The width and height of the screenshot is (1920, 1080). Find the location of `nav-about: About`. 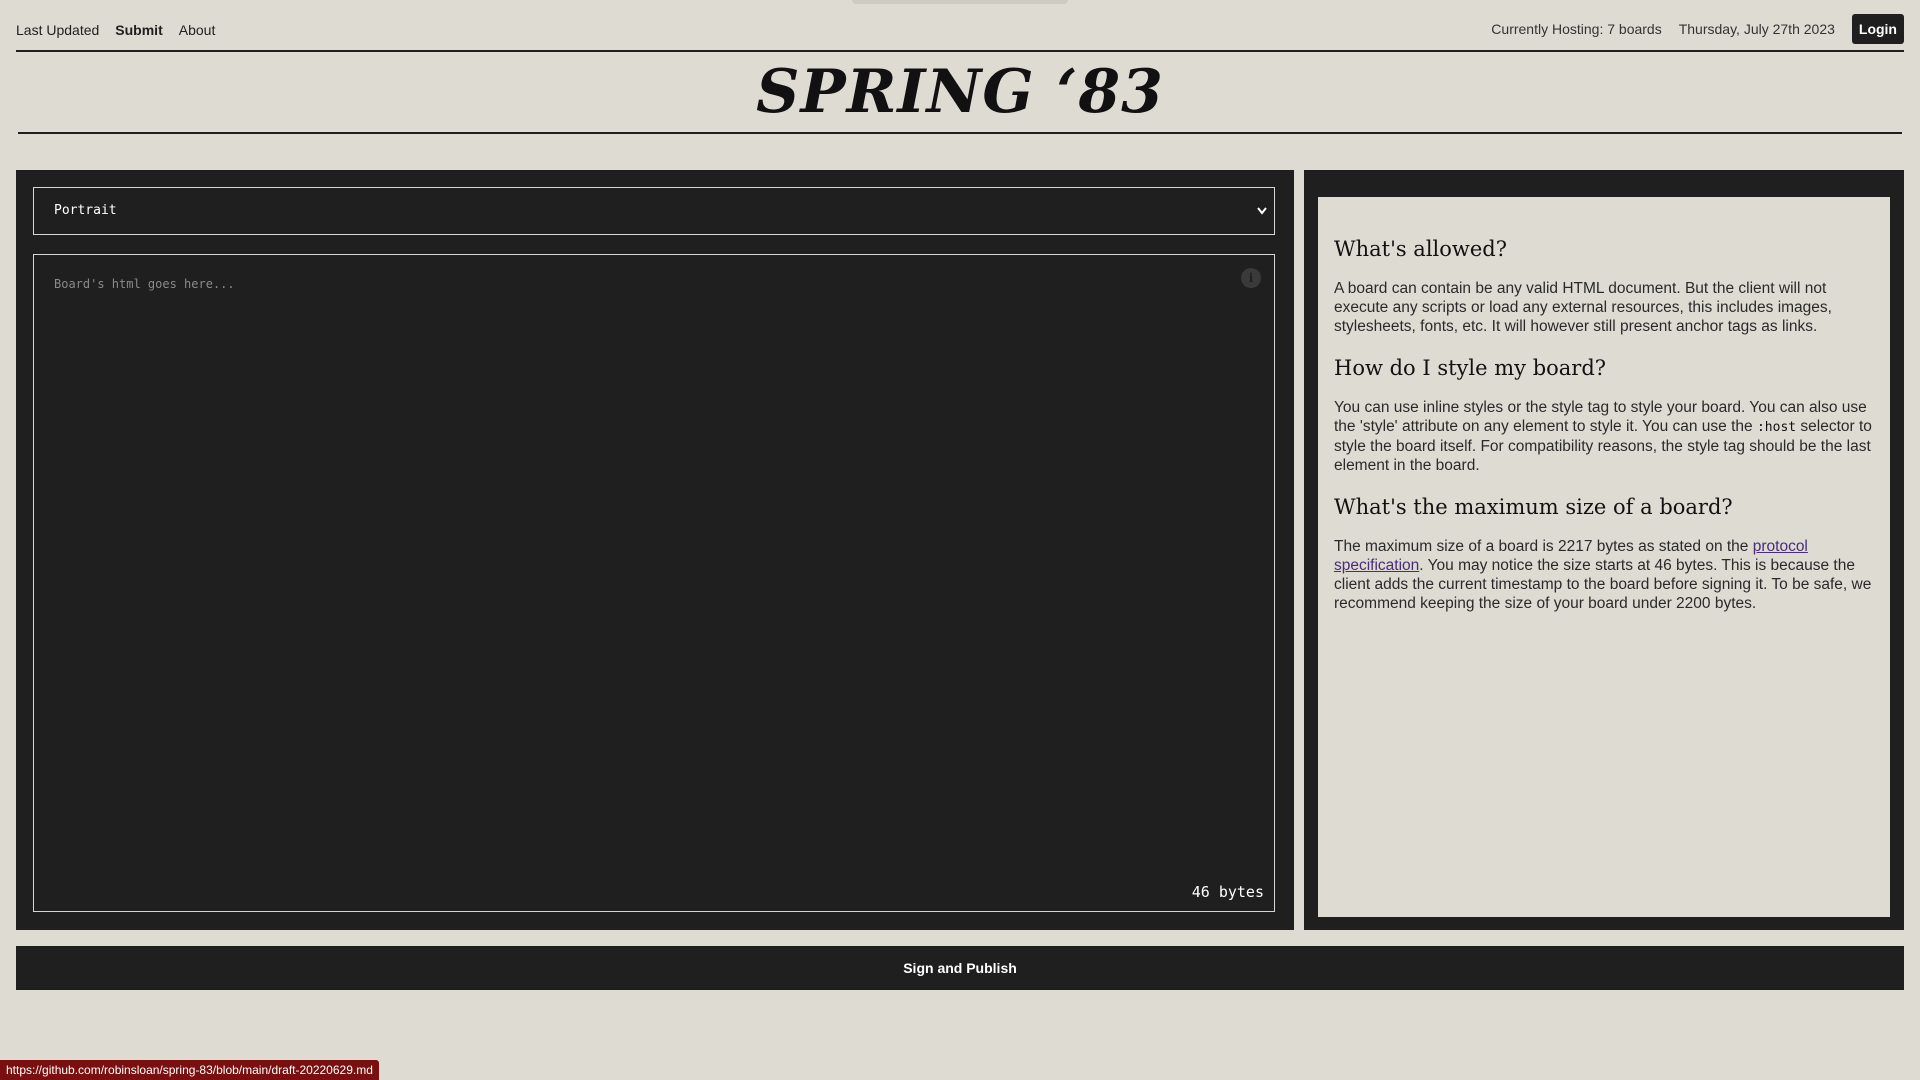

nav-about: About is located at coordinates (197, 30).